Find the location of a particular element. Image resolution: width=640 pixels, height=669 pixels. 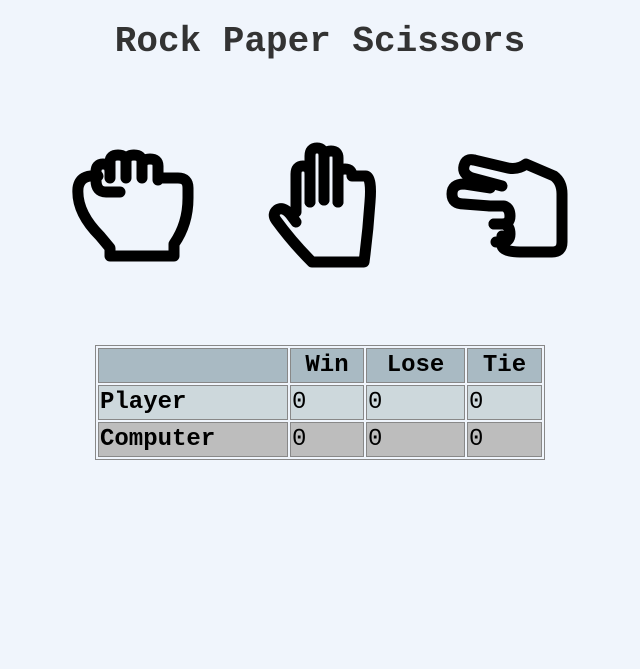

rock-icon is located at coordinates (133, 205).